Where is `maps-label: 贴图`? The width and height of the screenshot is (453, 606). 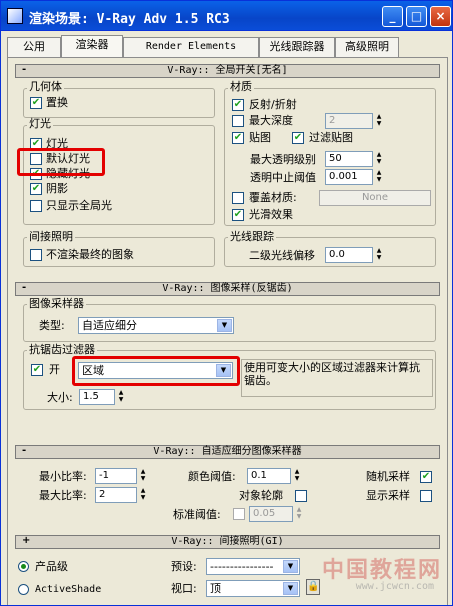 maps-label: 贴图 is located at coordinates (260, 137).